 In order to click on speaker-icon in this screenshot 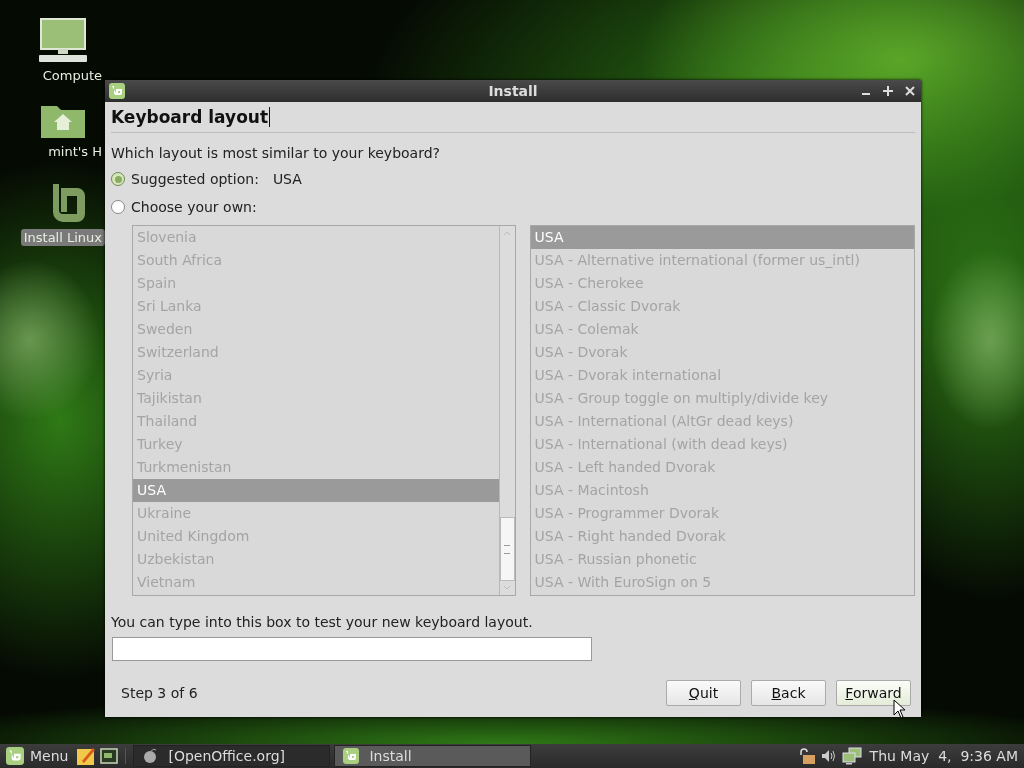, I will do `click(828, 756)`.